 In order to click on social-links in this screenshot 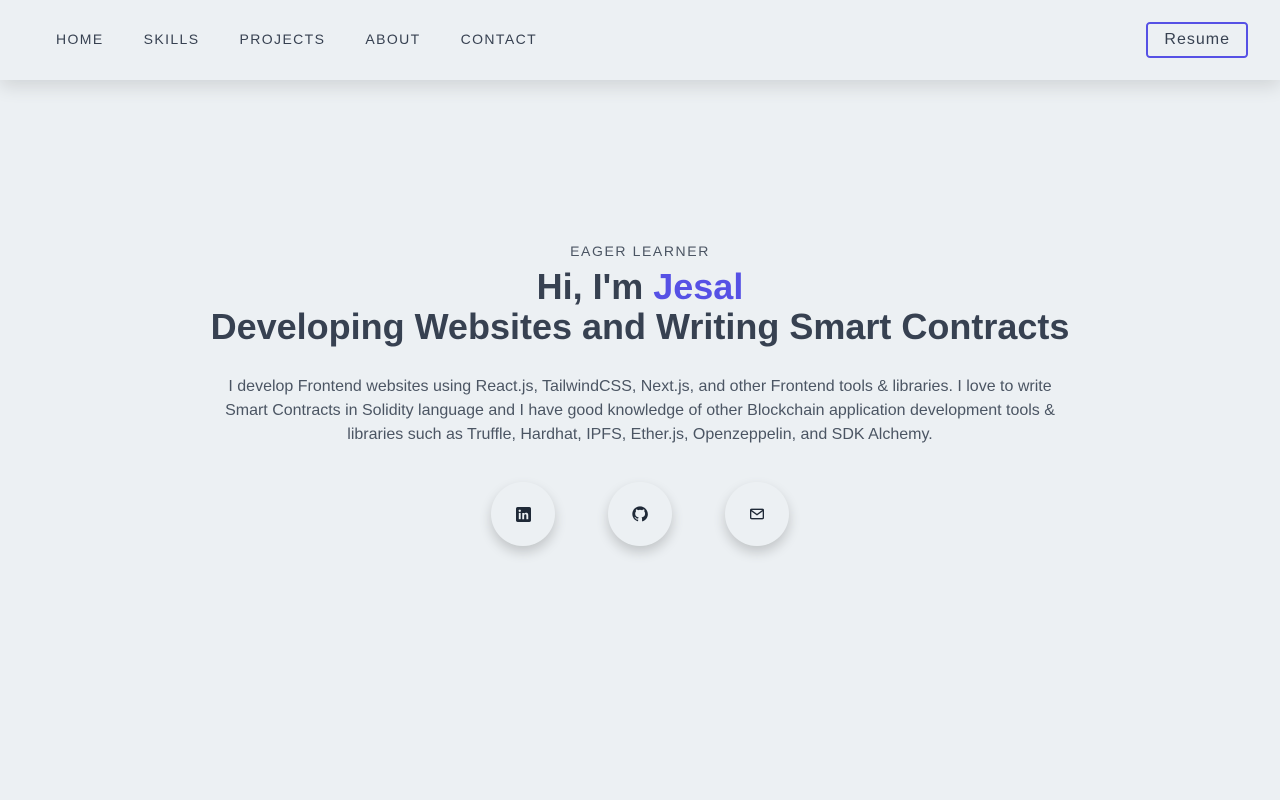, I will do `click(640, 514)`.